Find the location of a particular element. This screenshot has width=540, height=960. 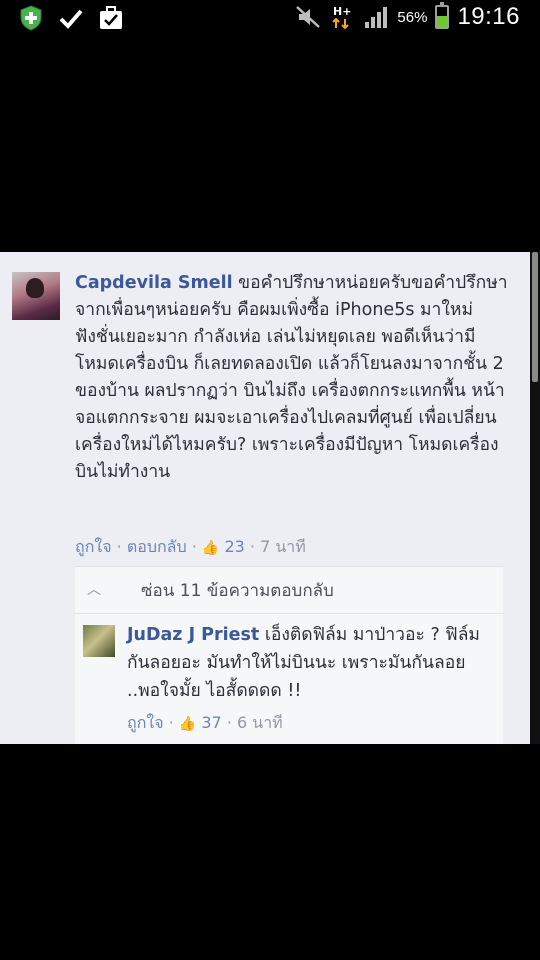

svg-text: H+ is located at coordinates (342, 11).